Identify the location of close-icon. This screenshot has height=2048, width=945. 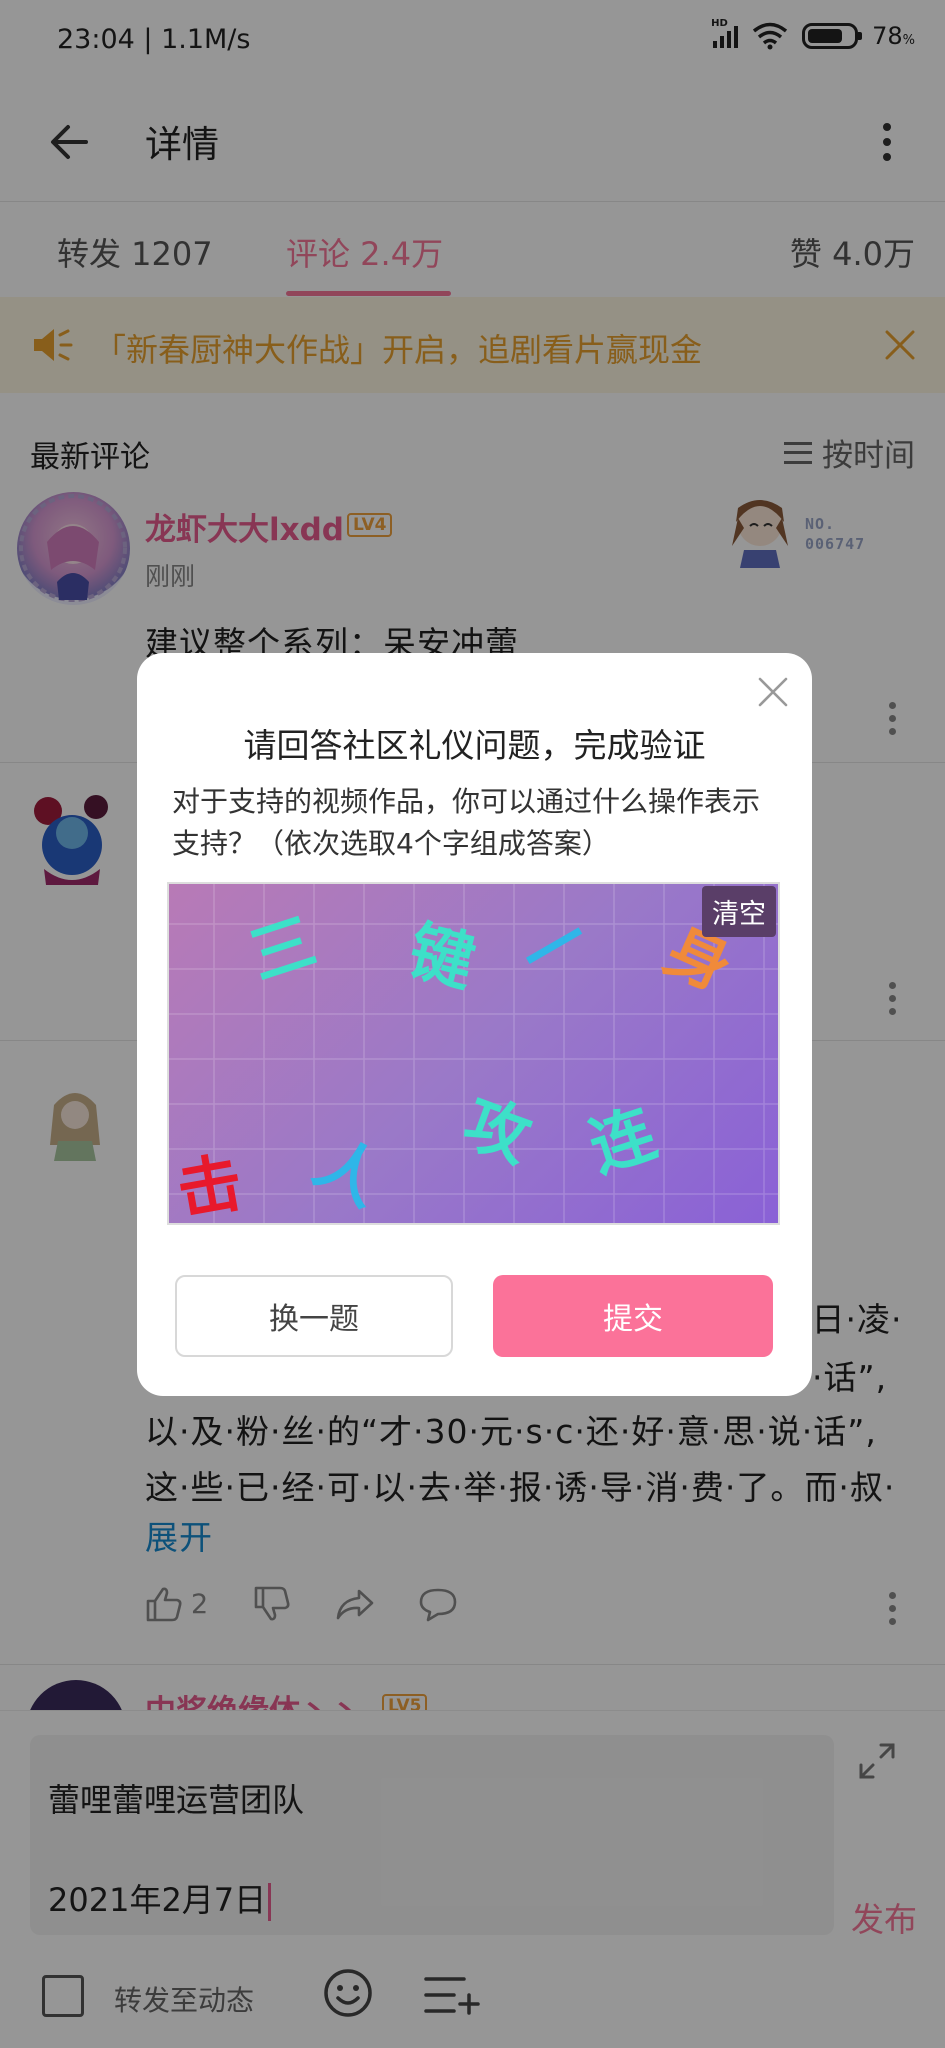
(773, 692).